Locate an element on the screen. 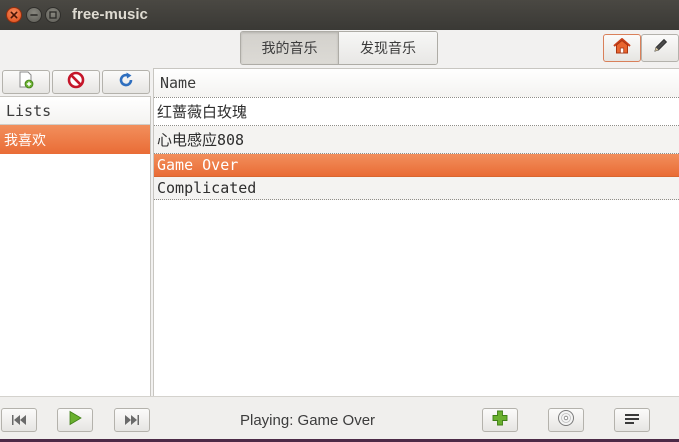  edit-button is located at coordinates (660, 48).